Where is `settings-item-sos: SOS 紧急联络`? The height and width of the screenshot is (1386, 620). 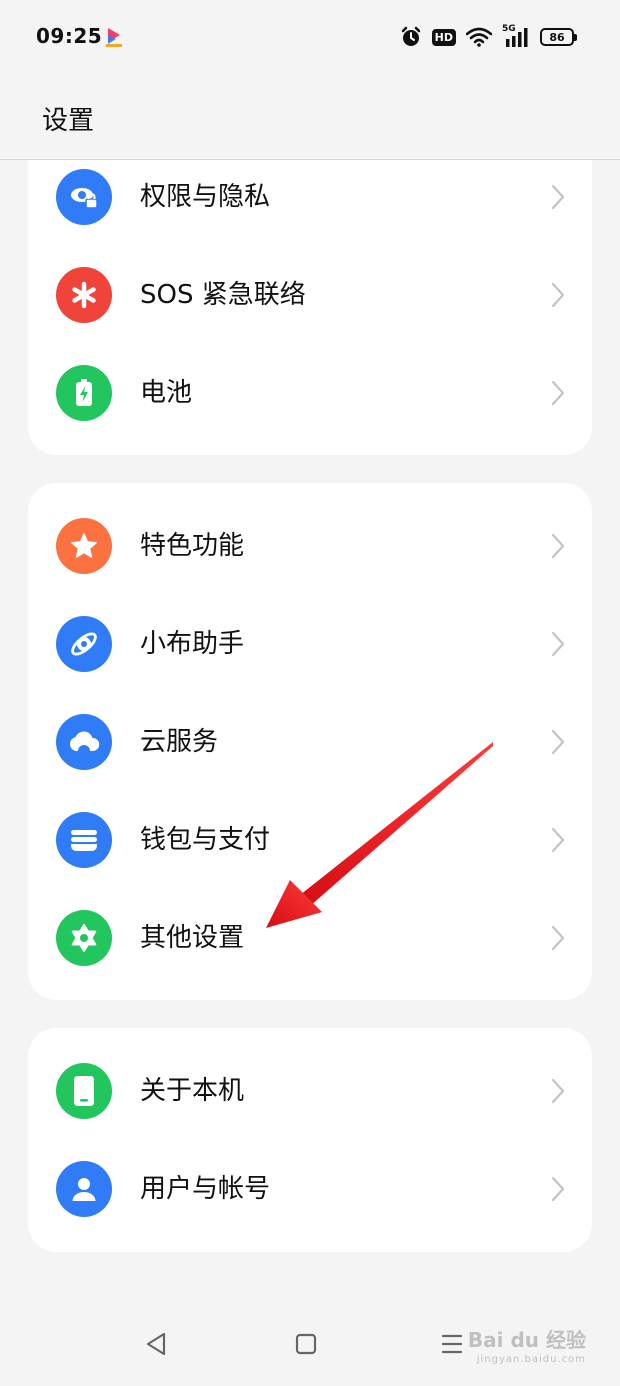
settings-item-sos: SOS 紧急联络 is located at coordinates (310, 295).